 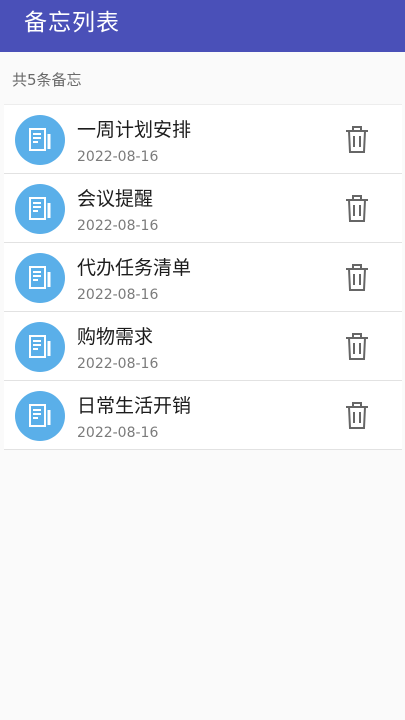 What do you see at coordinates (115, 337) in the screenshot?
I see `memo-title: 购物需求` at bounding box center [115, 337].